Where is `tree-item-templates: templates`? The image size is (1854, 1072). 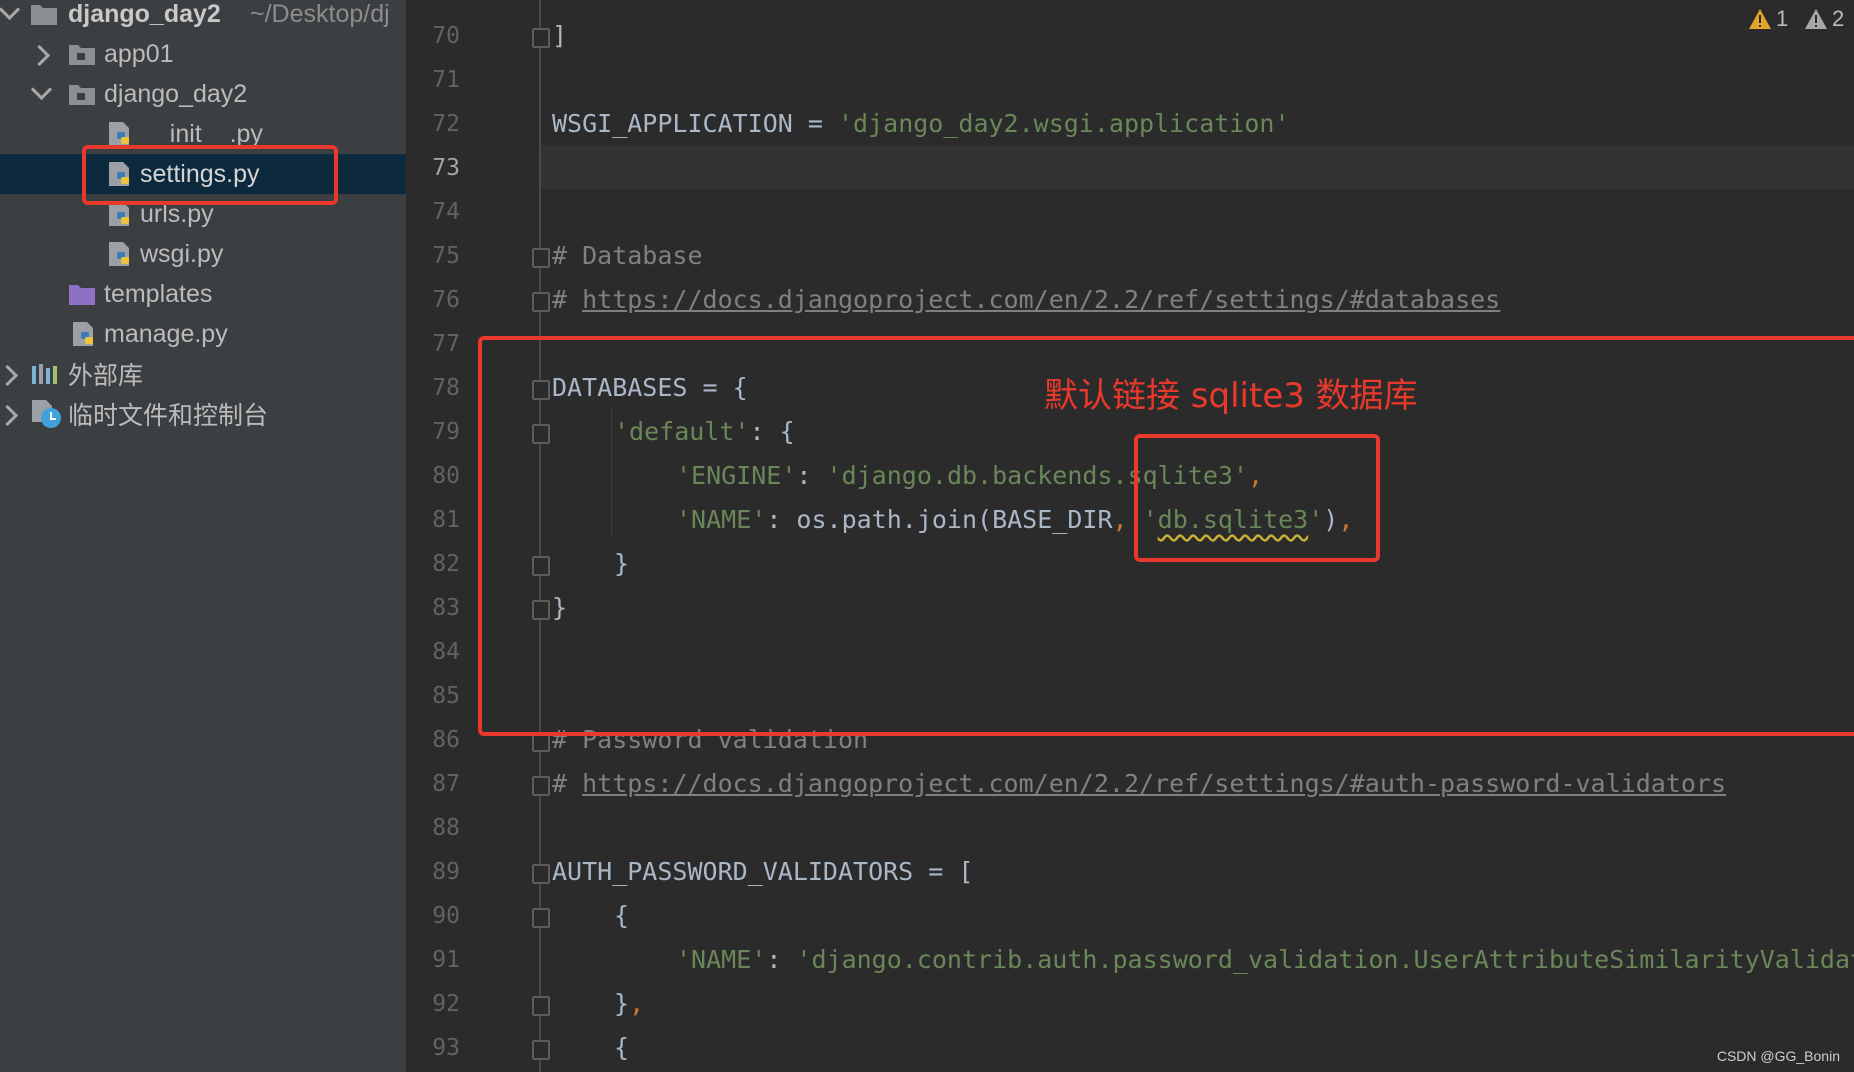 tree-item-templates: templates is located at coordinates (203, 294).